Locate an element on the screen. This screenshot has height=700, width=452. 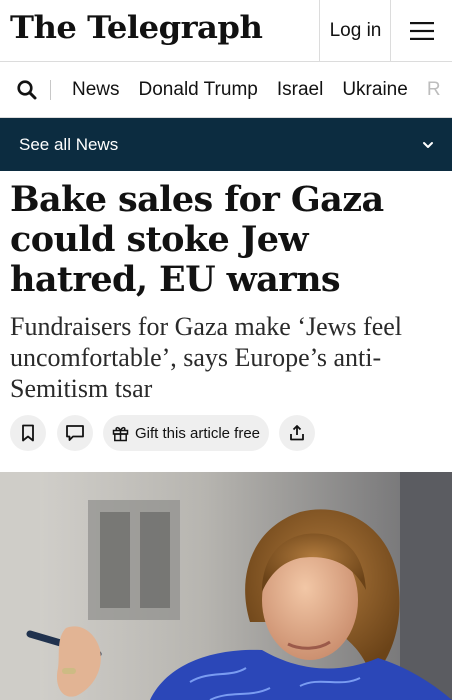
share-icon is located at coordinates (297, 433).